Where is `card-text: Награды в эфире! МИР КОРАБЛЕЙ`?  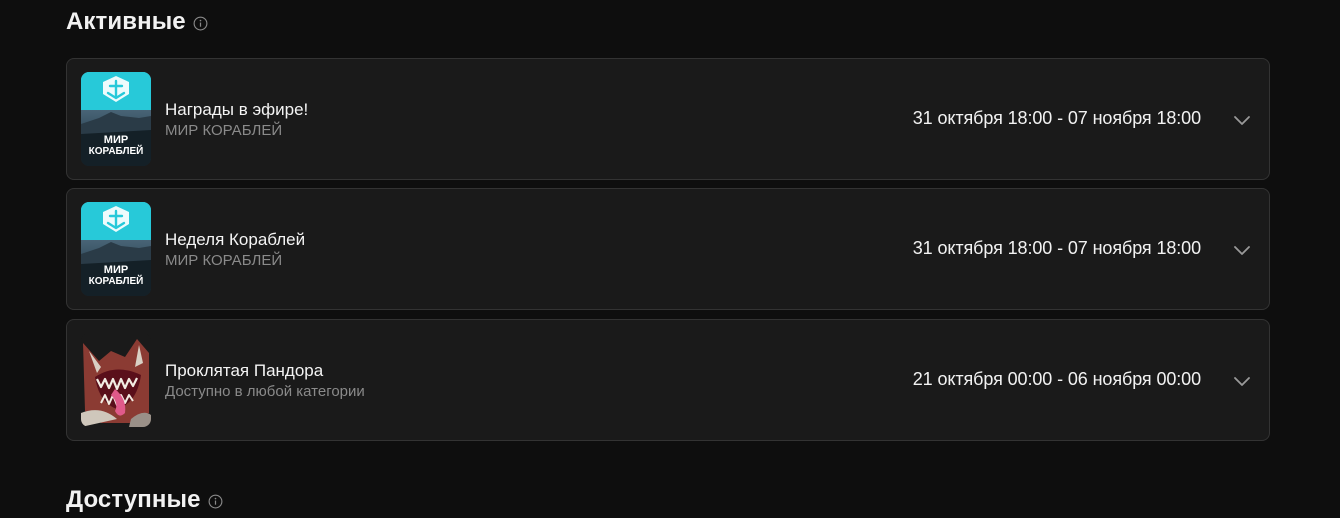 card-text: Награды в эфире! МИР КОРАБЛЕЙ is located at coordinates (236, 120).